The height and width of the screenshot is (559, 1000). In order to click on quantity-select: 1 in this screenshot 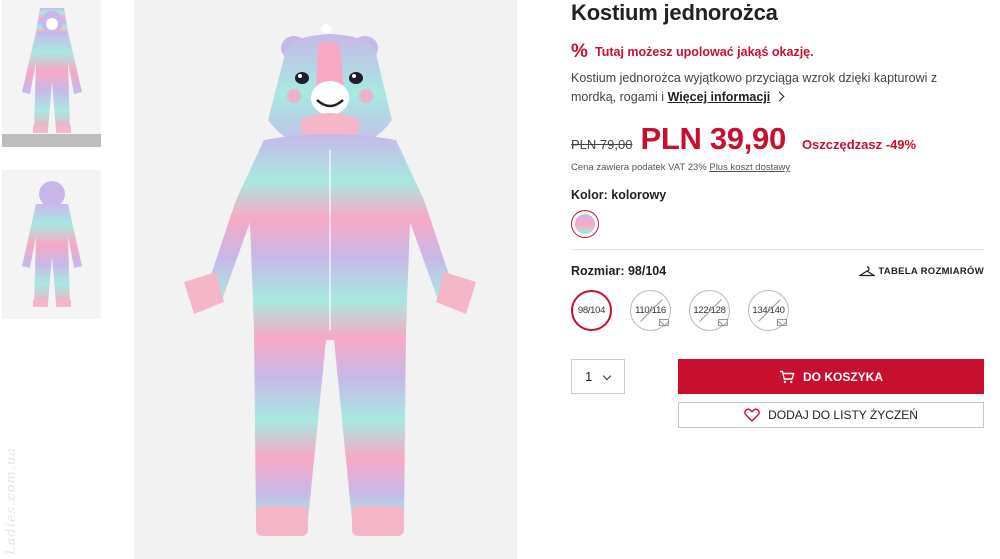, I will do `click(598, 376)`.